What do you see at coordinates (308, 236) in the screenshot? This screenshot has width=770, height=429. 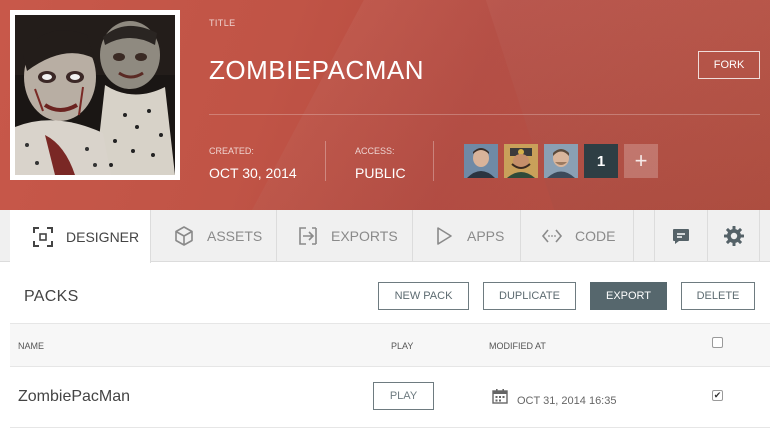 I see `export-arrow-icon` at bounding box center [308, 236].